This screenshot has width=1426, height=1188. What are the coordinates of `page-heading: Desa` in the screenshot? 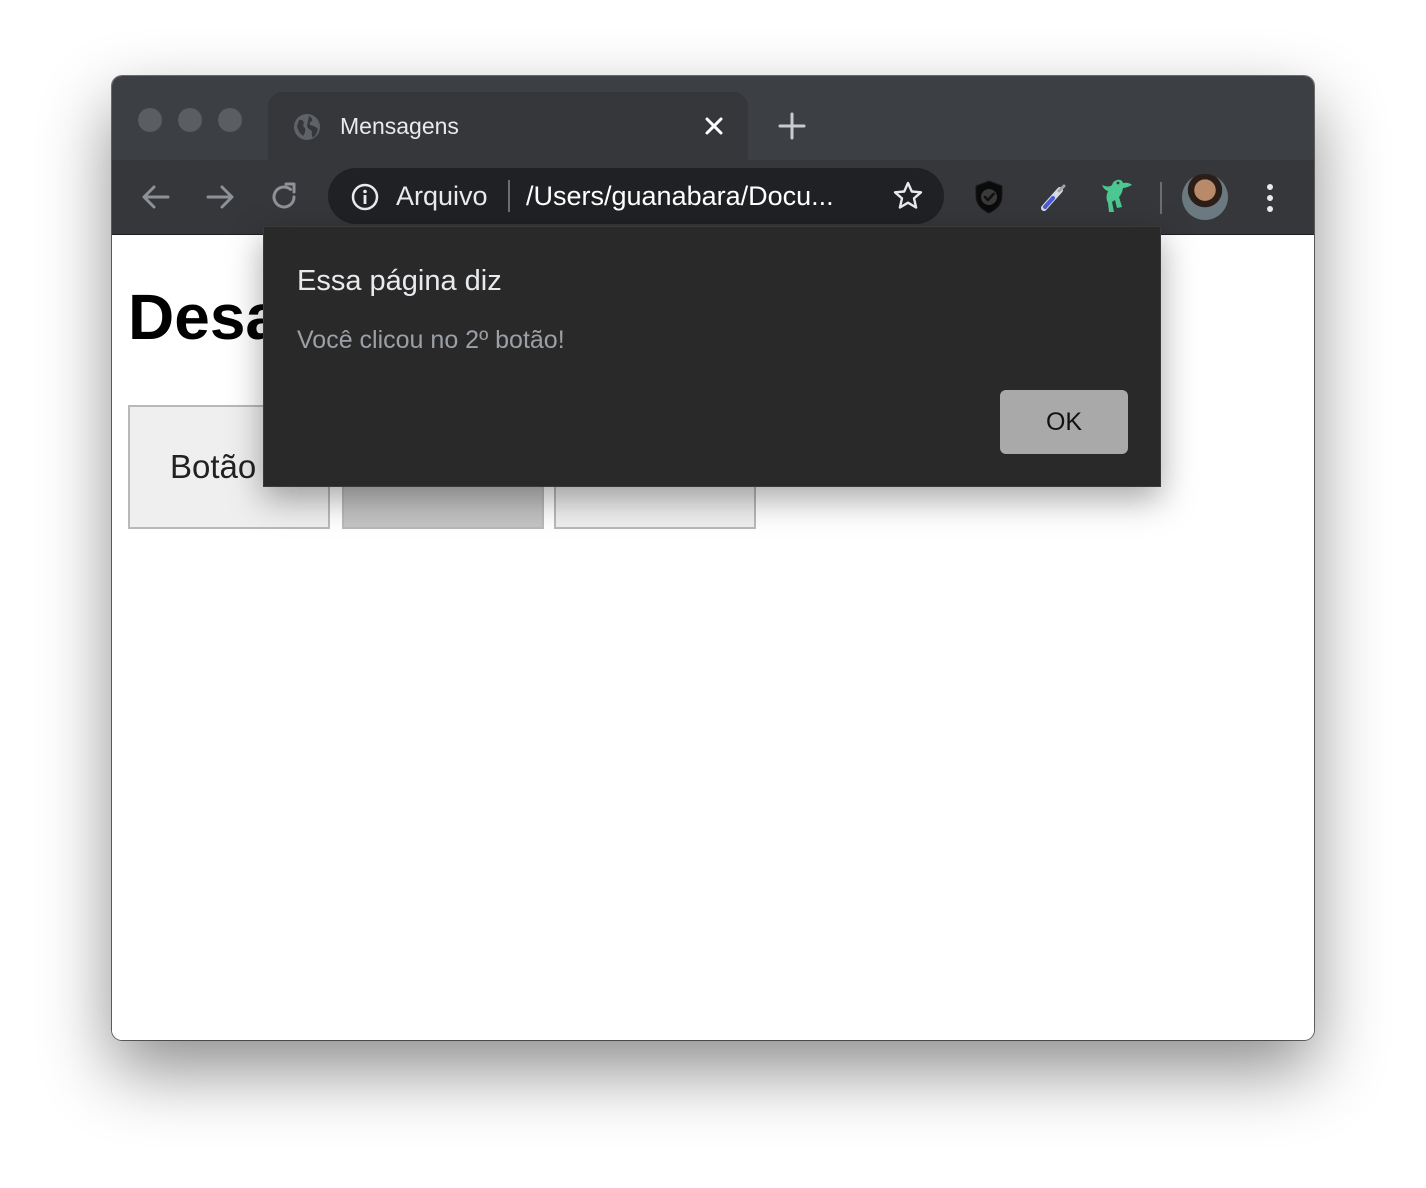 It's located at (204, 317).